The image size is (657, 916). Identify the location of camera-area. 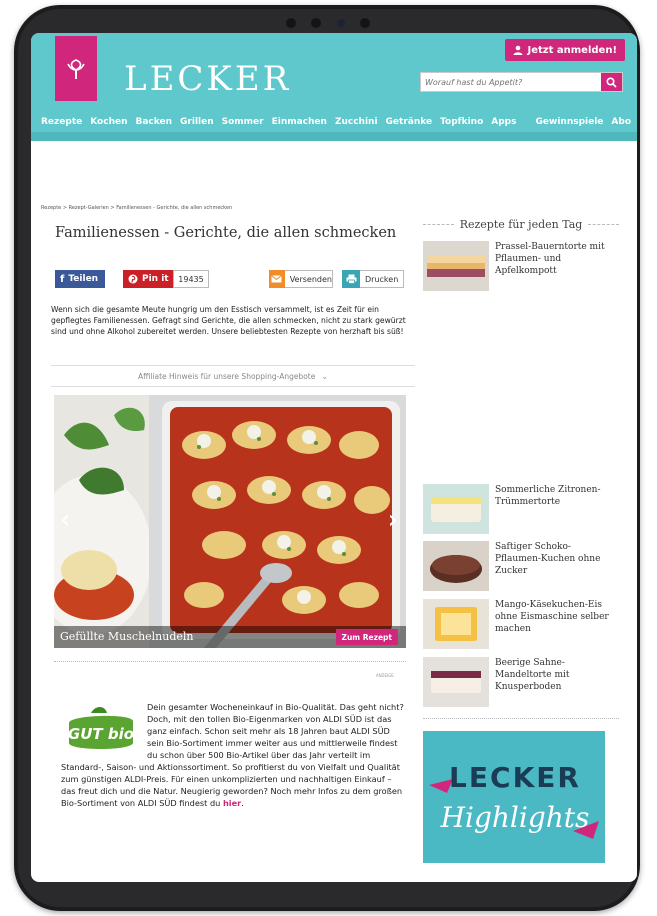
(328, 23).